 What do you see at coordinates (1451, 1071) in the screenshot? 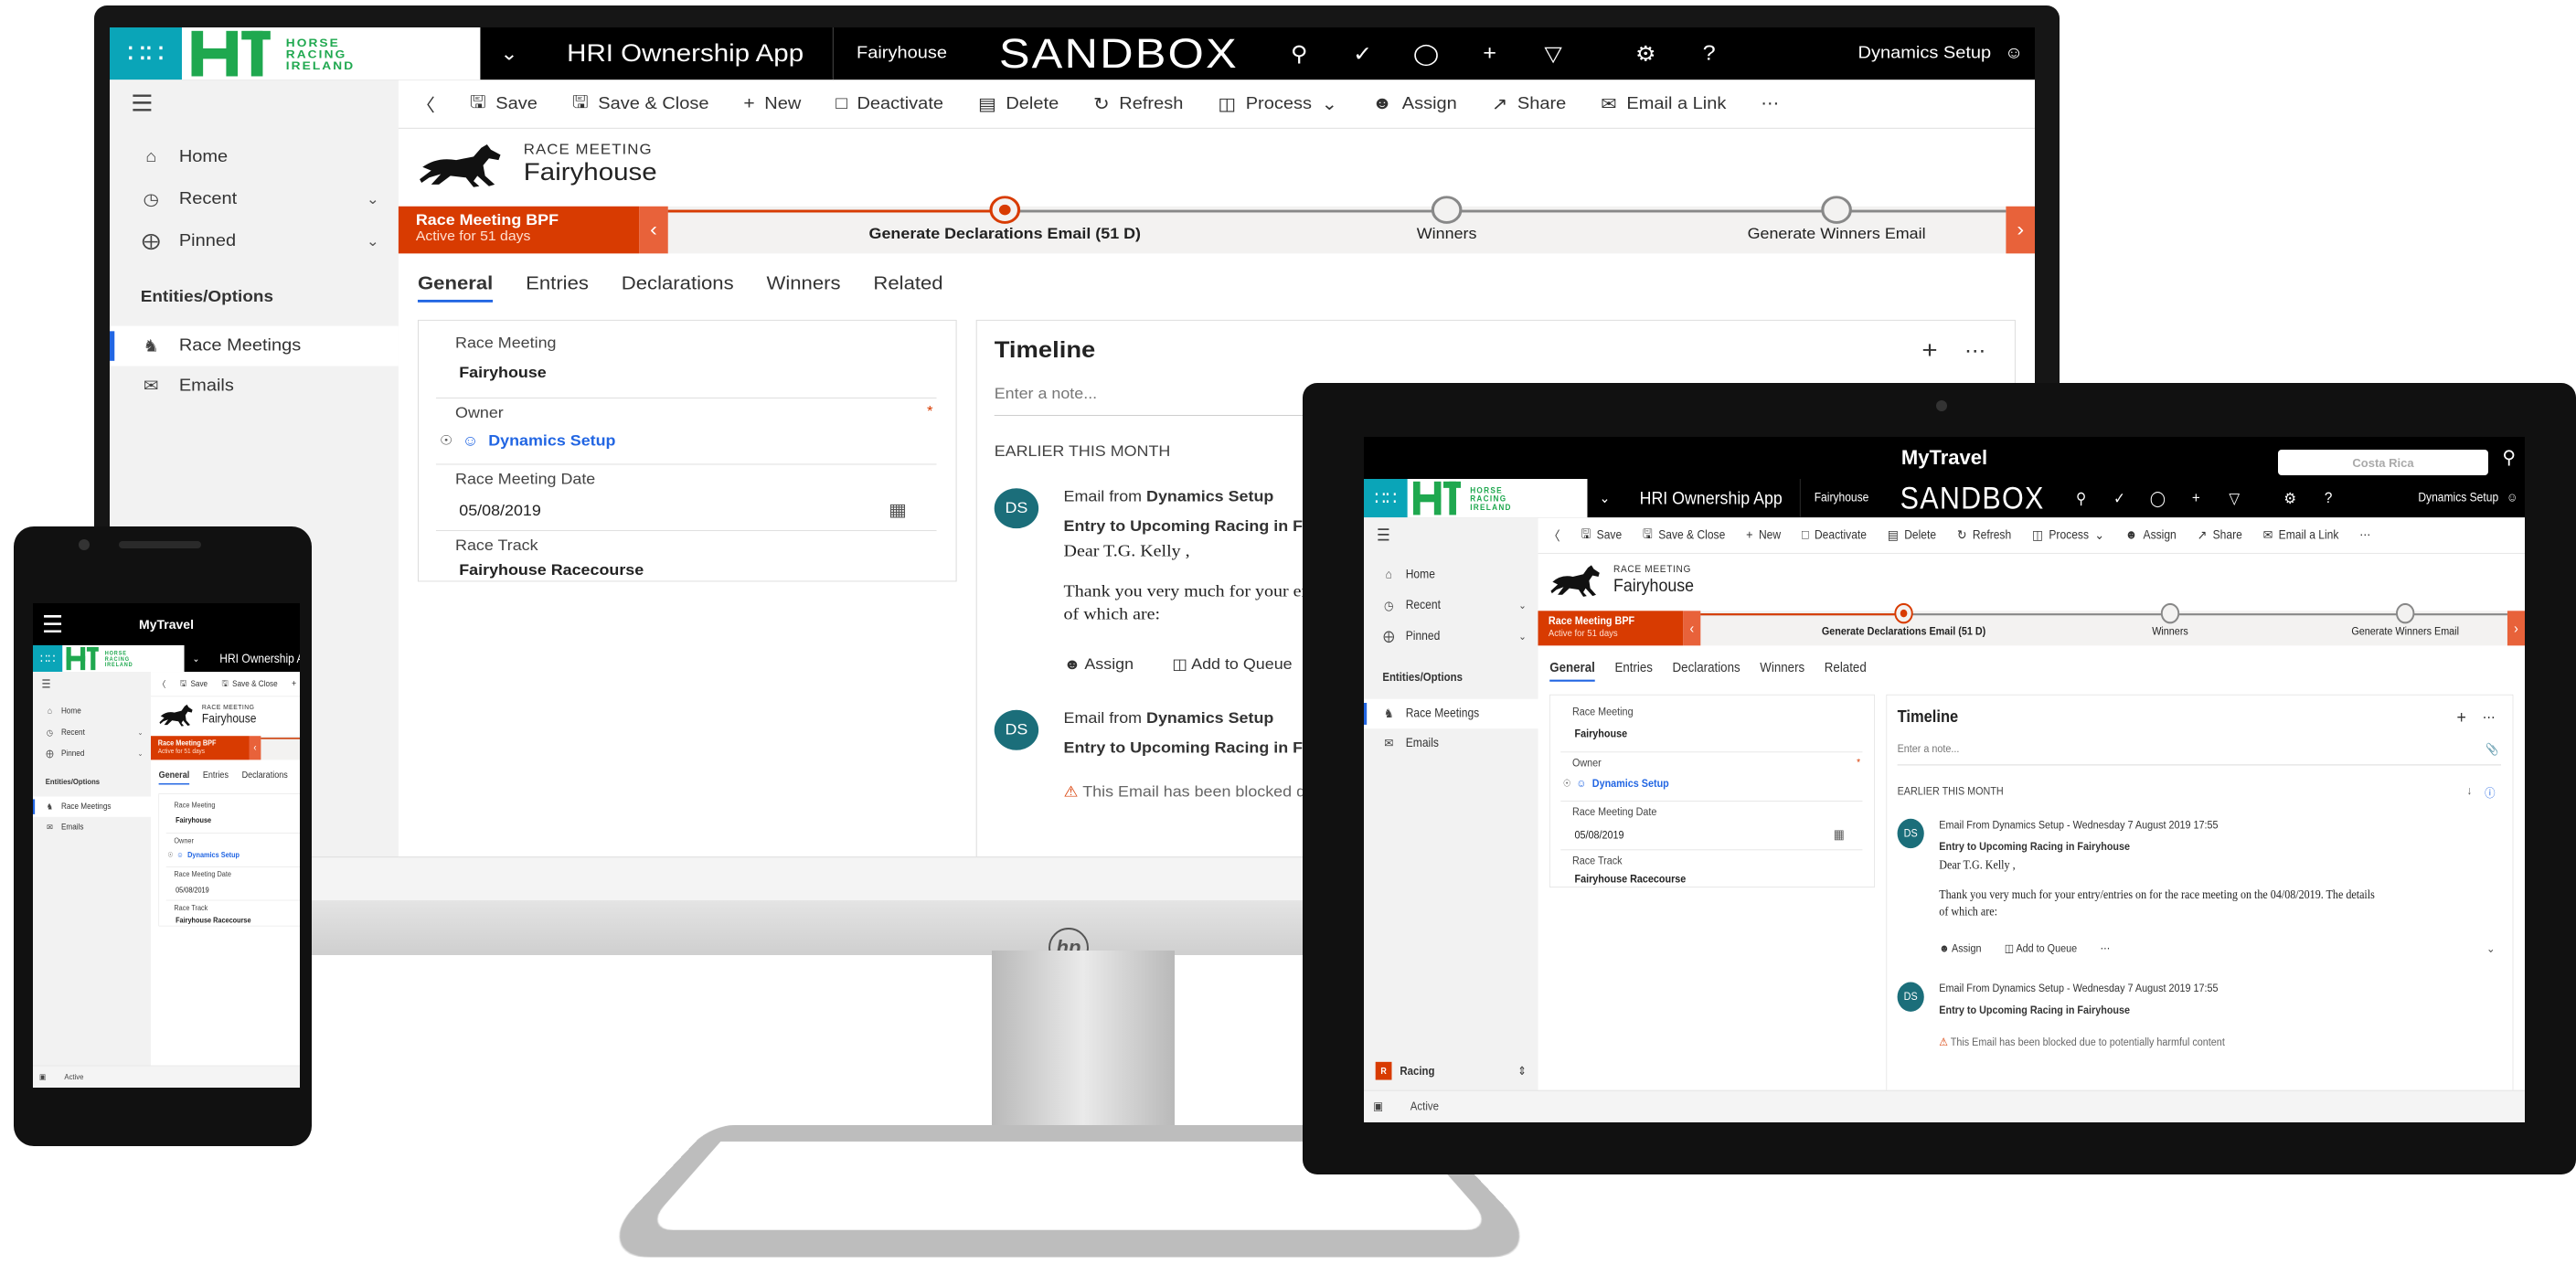
I see `area-switcher: R Racing ⇕` at bounding box center [1451, 1071].